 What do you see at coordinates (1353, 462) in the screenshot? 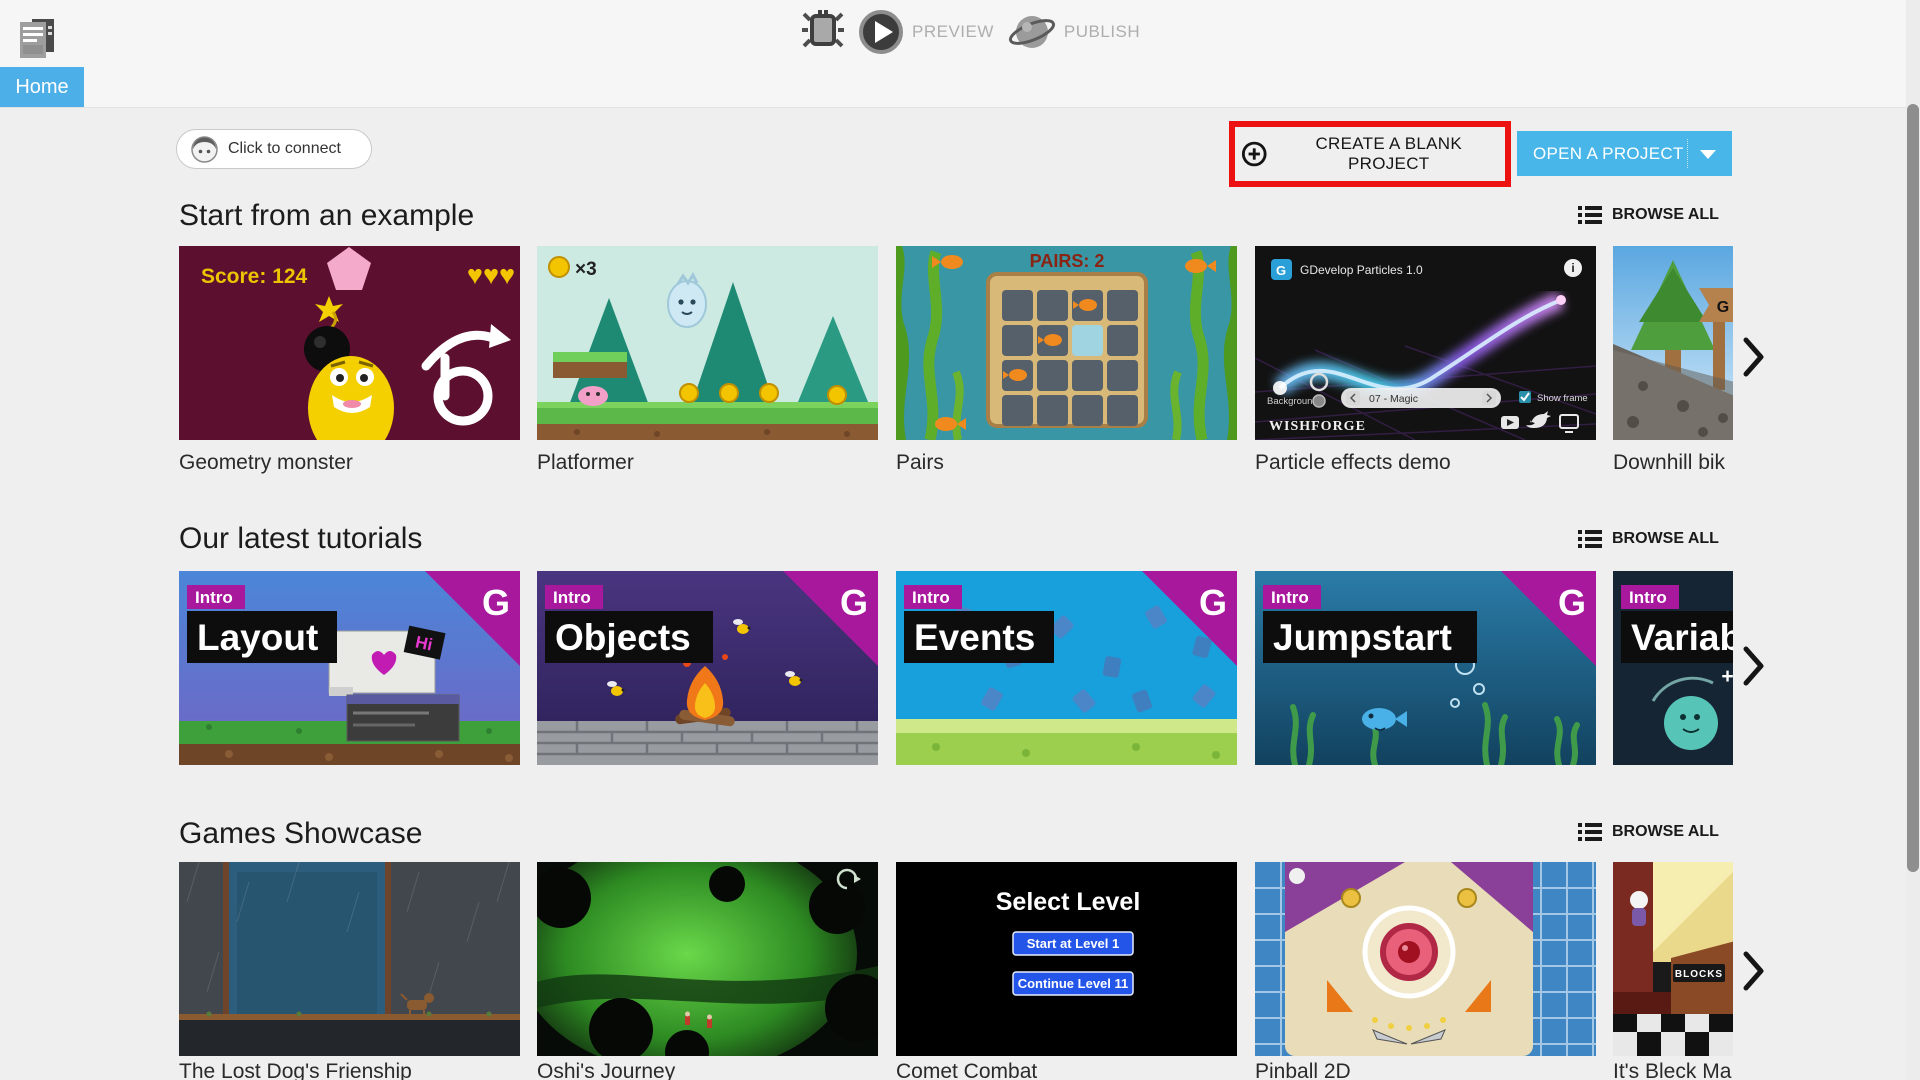
I see `card-title: Particle effects demo` at bounding box center [1353, 462].